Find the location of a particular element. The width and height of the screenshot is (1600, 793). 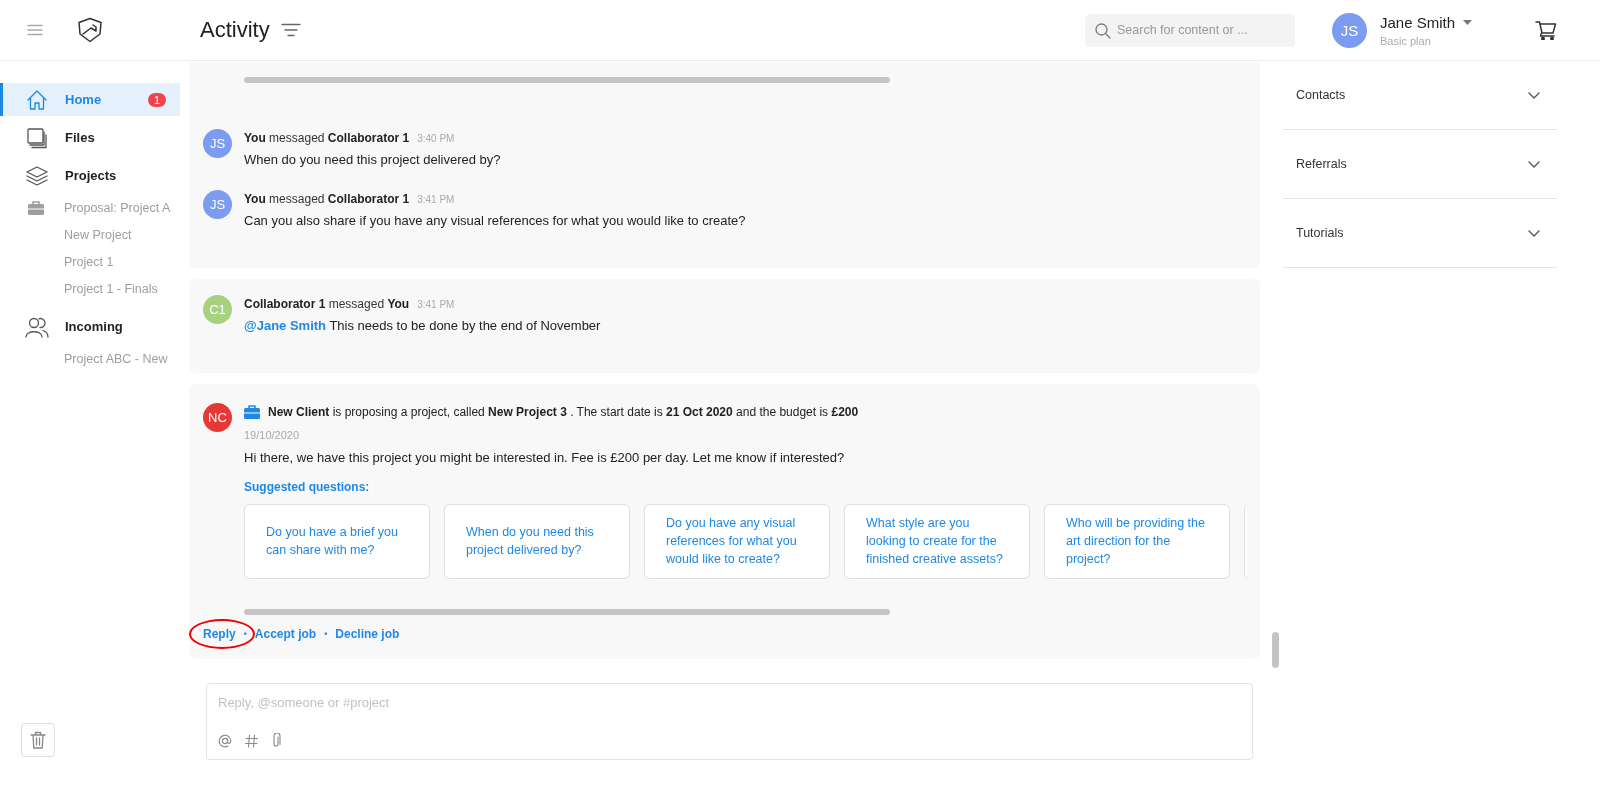

message-time: 3:40 PM is located at coordinates (436, 139).